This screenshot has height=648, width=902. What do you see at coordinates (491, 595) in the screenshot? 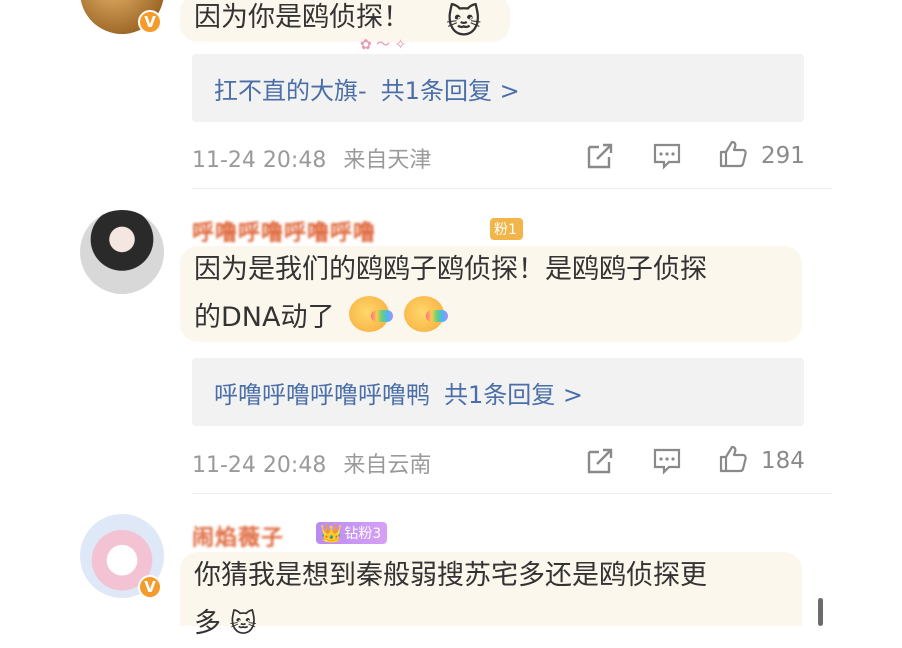
I see `comment-bubble: 你猜我是想到秦般弱搜苏宅多还是鸥侦探更 多 🐱` at bounding box center [491, 595].